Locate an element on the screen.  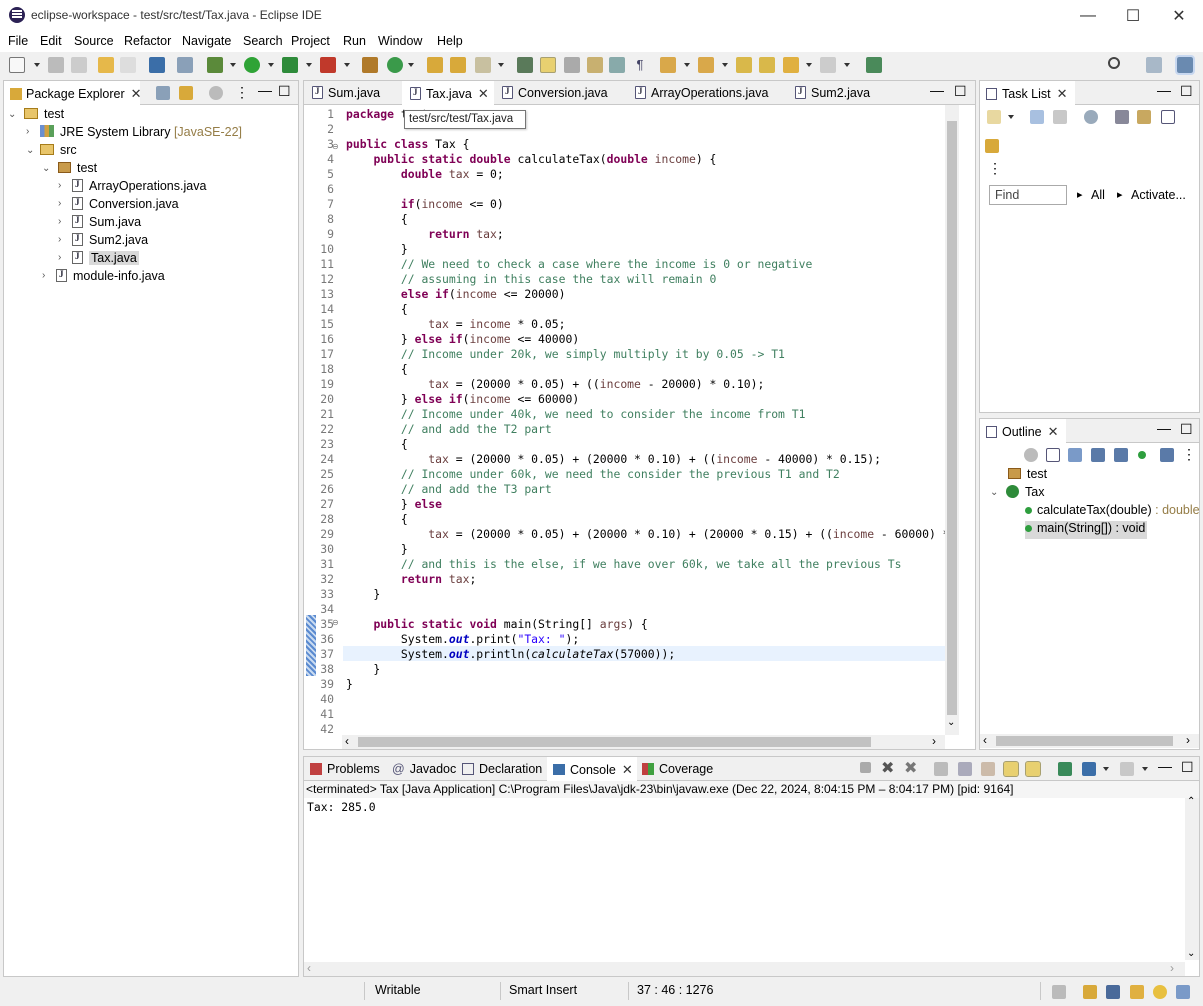
new-icon is located at coordinates (17, 65).